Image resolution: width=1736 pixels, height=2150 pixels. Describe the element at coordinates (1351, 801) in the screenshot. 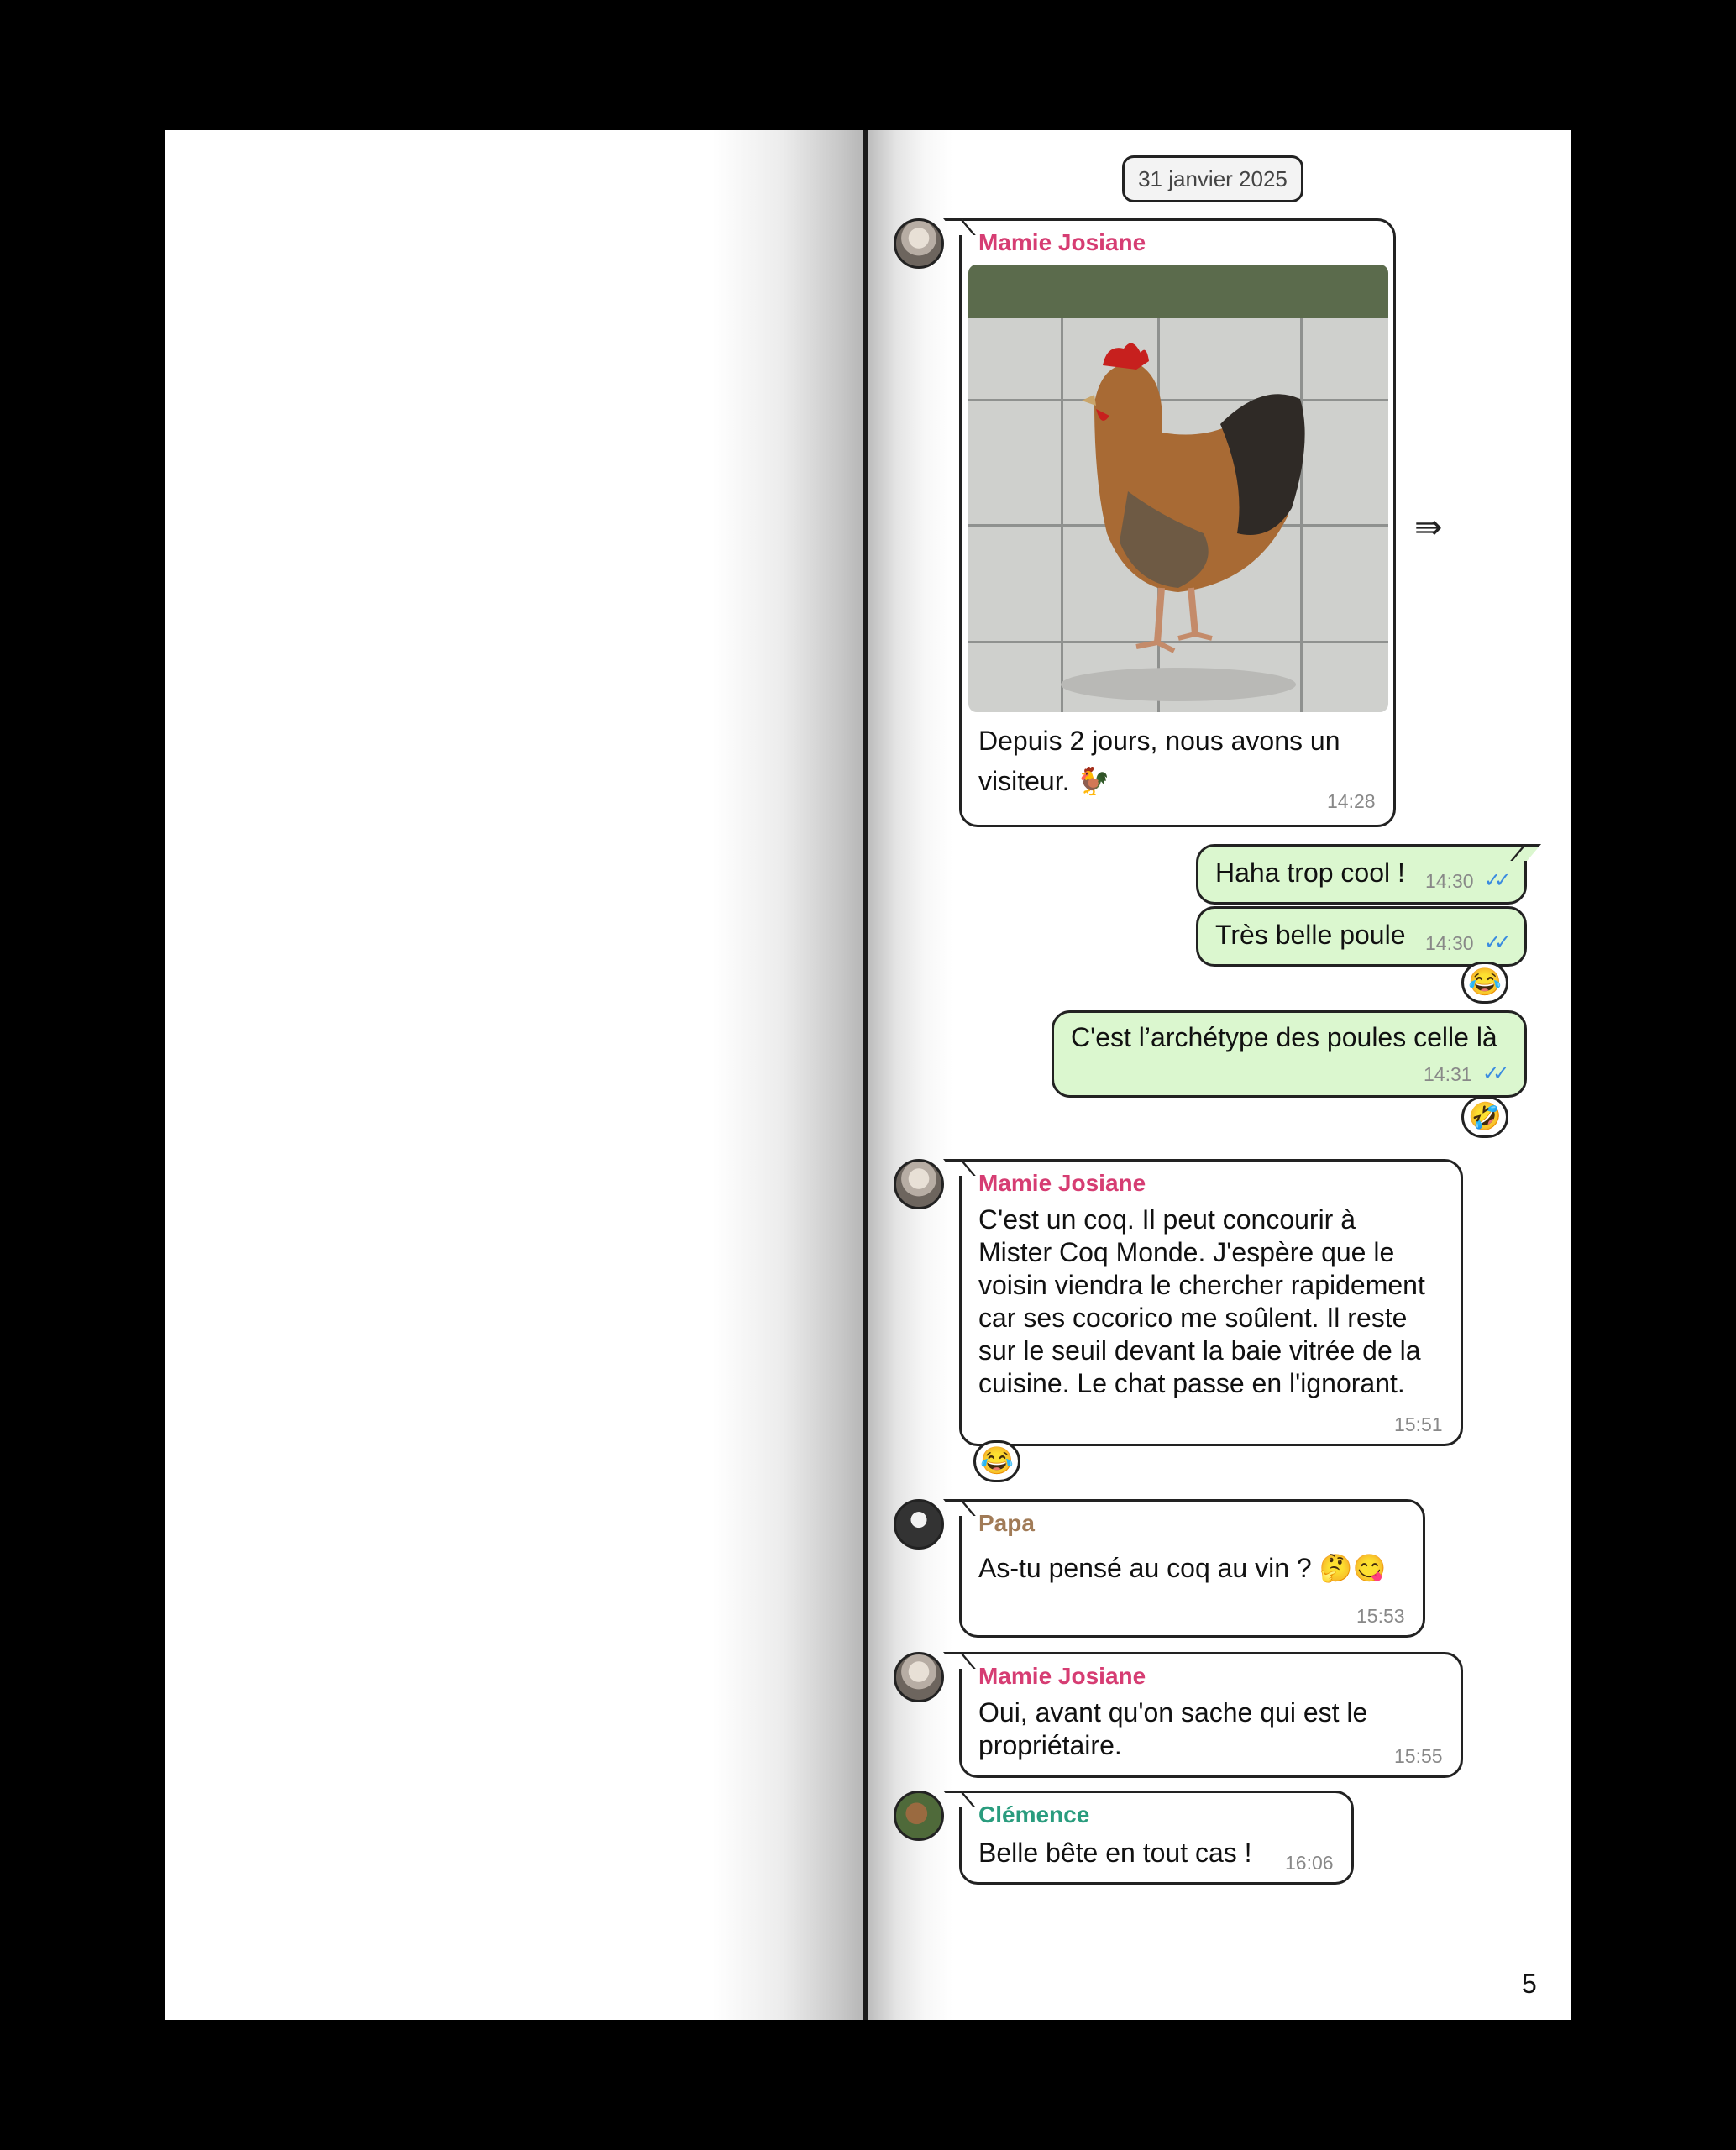

I see `message-time: 14:28` at that location.